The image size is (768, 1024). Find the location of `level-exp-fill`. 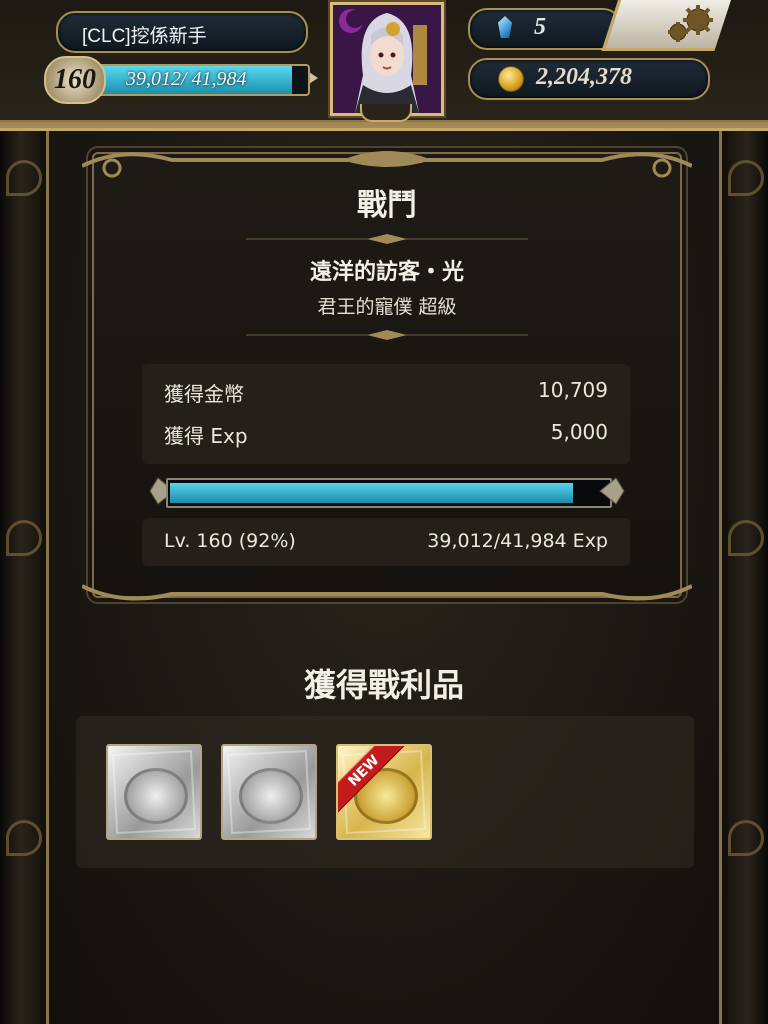

level-exp-fill is located at coordinates (371, 493).